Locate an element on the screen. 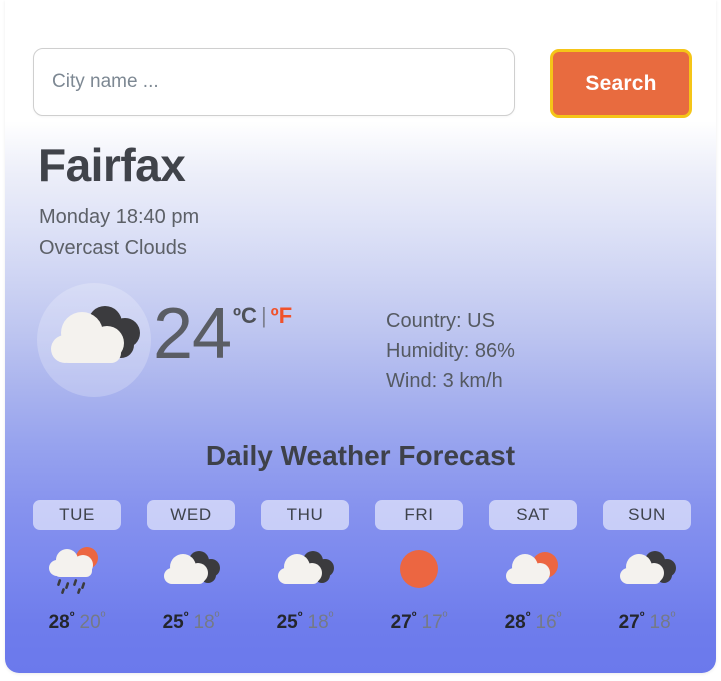  clear-sun-icon is located at coordinates (419, 569).